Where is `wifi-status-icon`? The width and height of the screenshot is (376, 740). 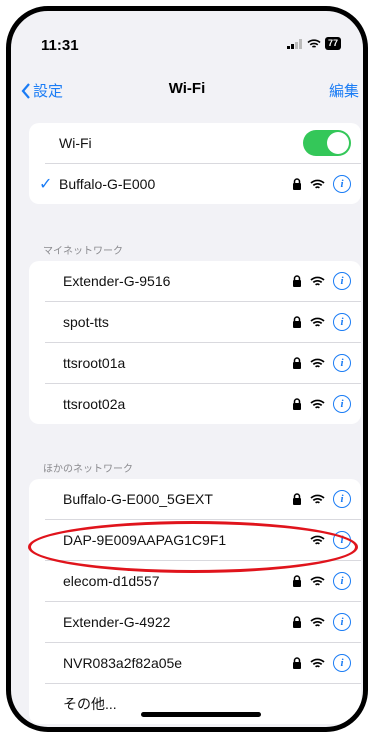
wifi-status-icon is located at coordinates (314, 43).